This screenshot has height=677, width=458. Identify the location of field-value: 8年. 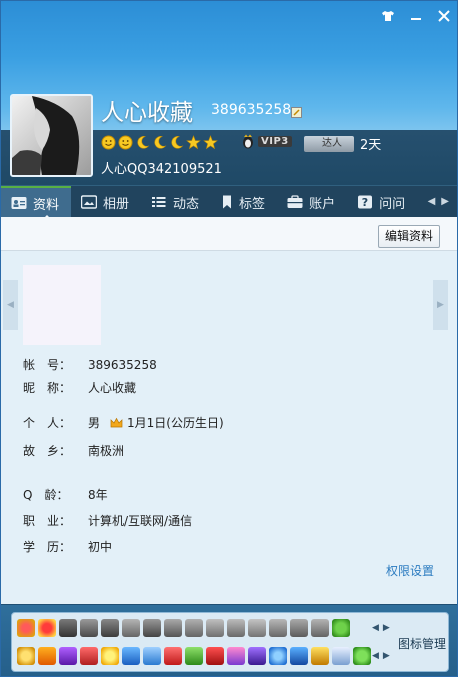
(98, 495).